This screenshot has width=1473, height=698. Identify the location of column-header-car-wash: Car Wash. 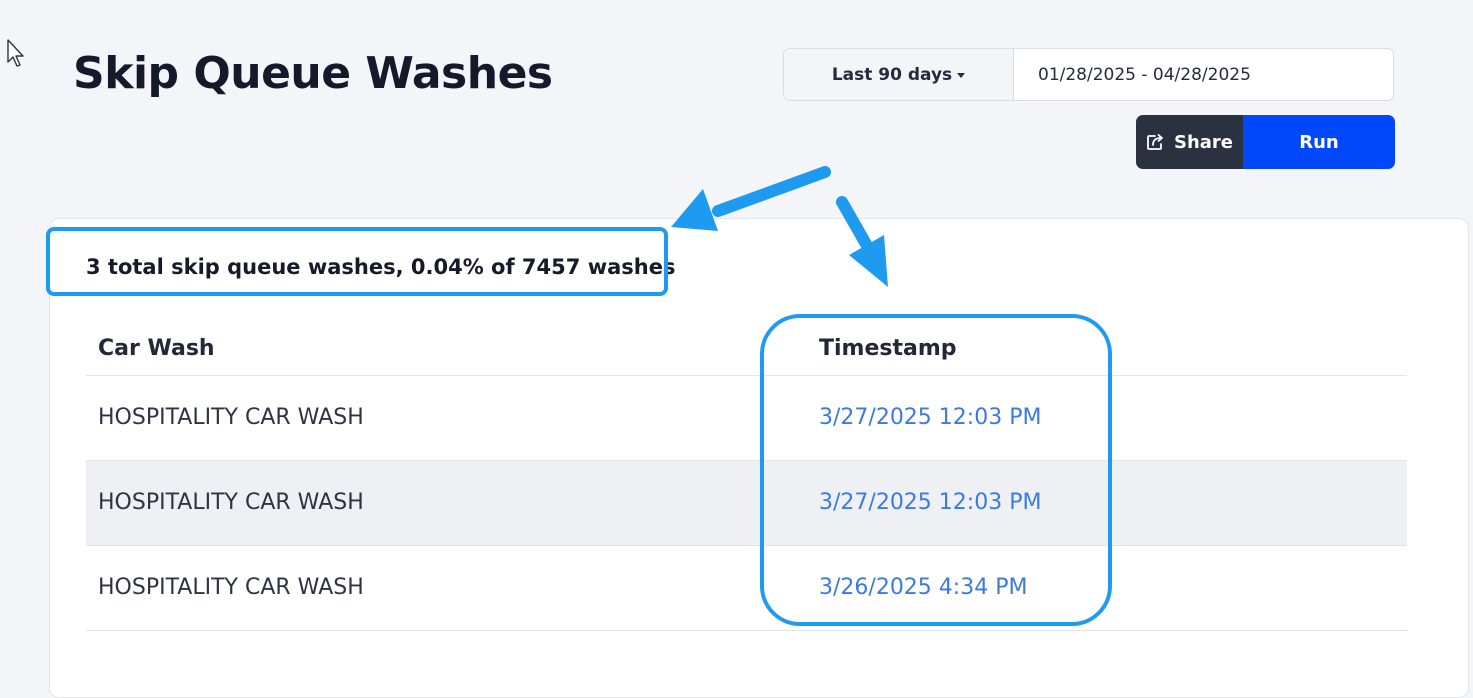
(156, 348).